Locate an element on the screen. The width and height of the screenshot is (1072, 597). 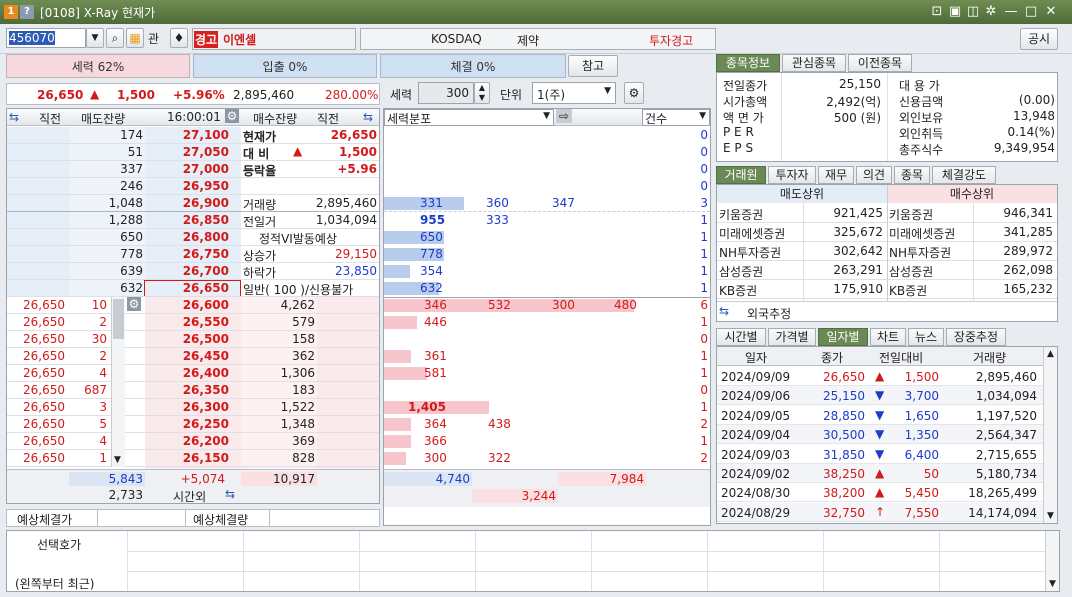
buy-broker: NH투자증권 is located at coordinates (920, 252).